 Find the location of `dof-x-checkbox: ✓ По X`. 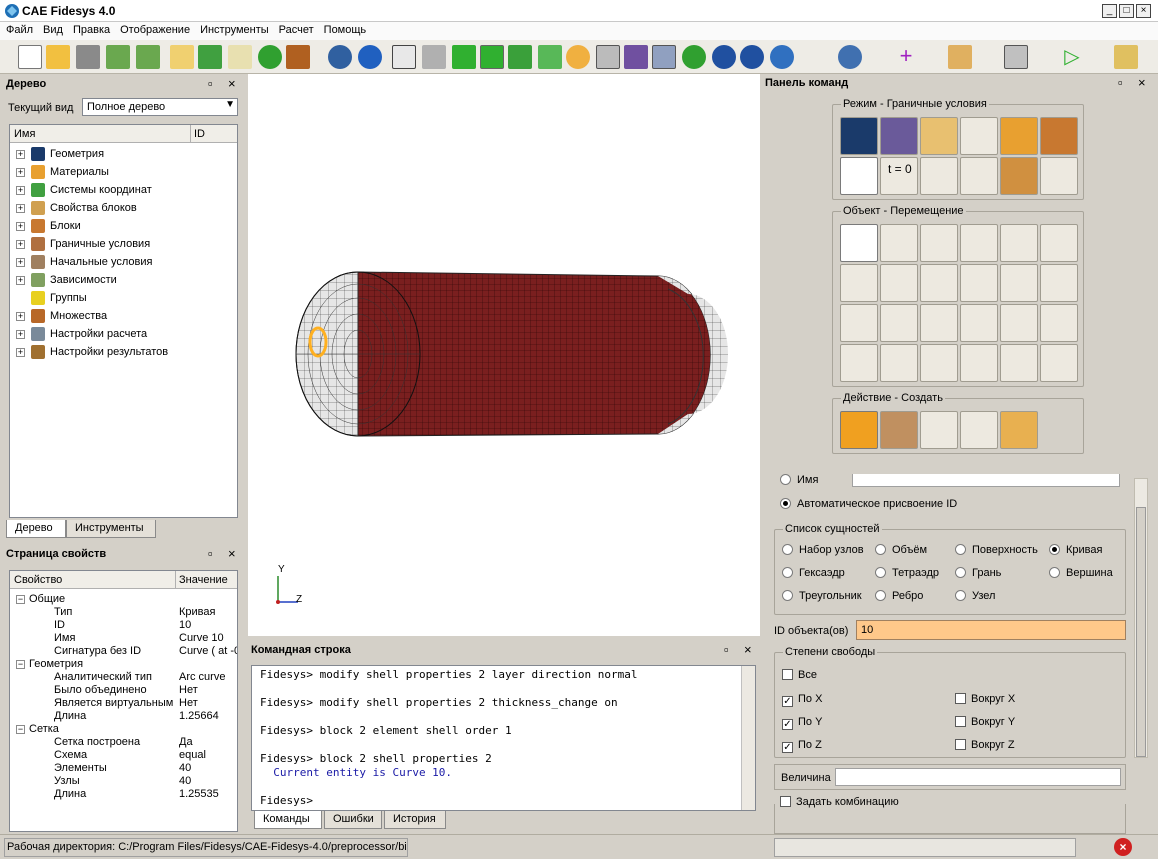

dof-x-checkbox: ✓ По X is located at coordinates (802, 700).